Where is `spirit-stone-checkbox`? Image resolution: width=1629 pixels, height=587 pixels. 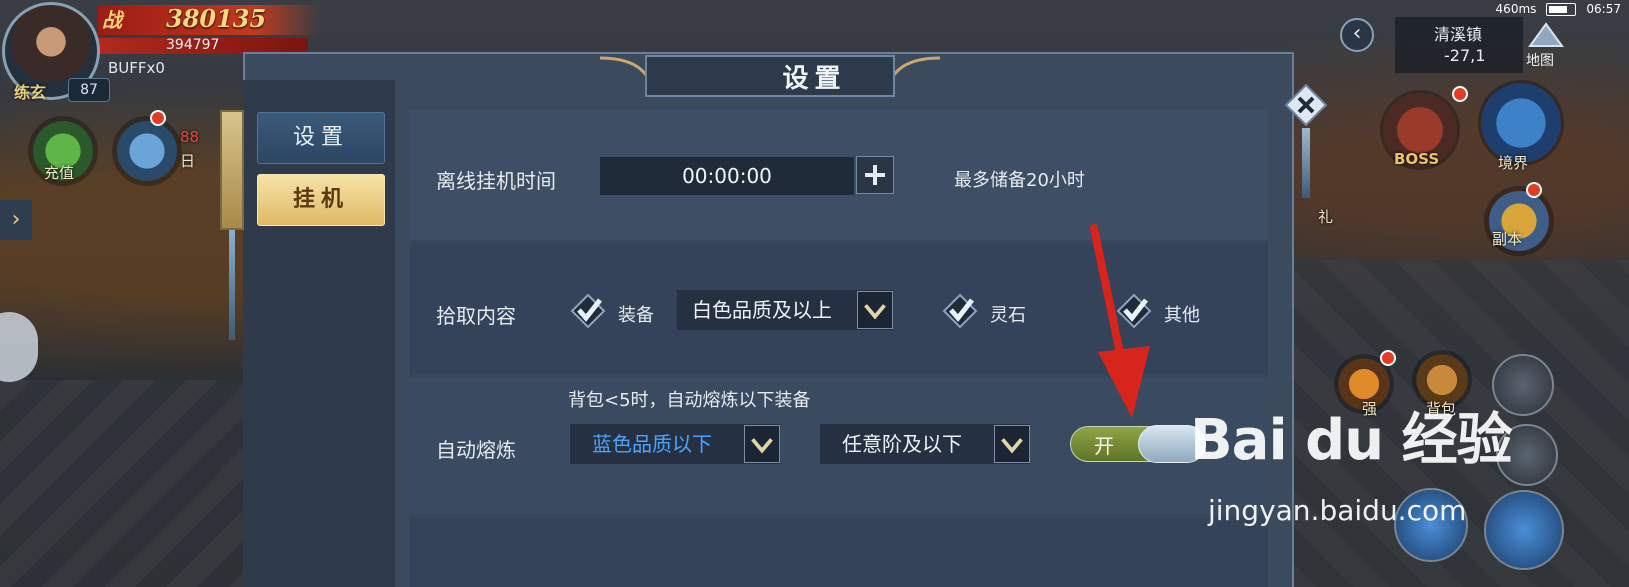
spirit-stone-checkbox is located at coordinates (960, 311).